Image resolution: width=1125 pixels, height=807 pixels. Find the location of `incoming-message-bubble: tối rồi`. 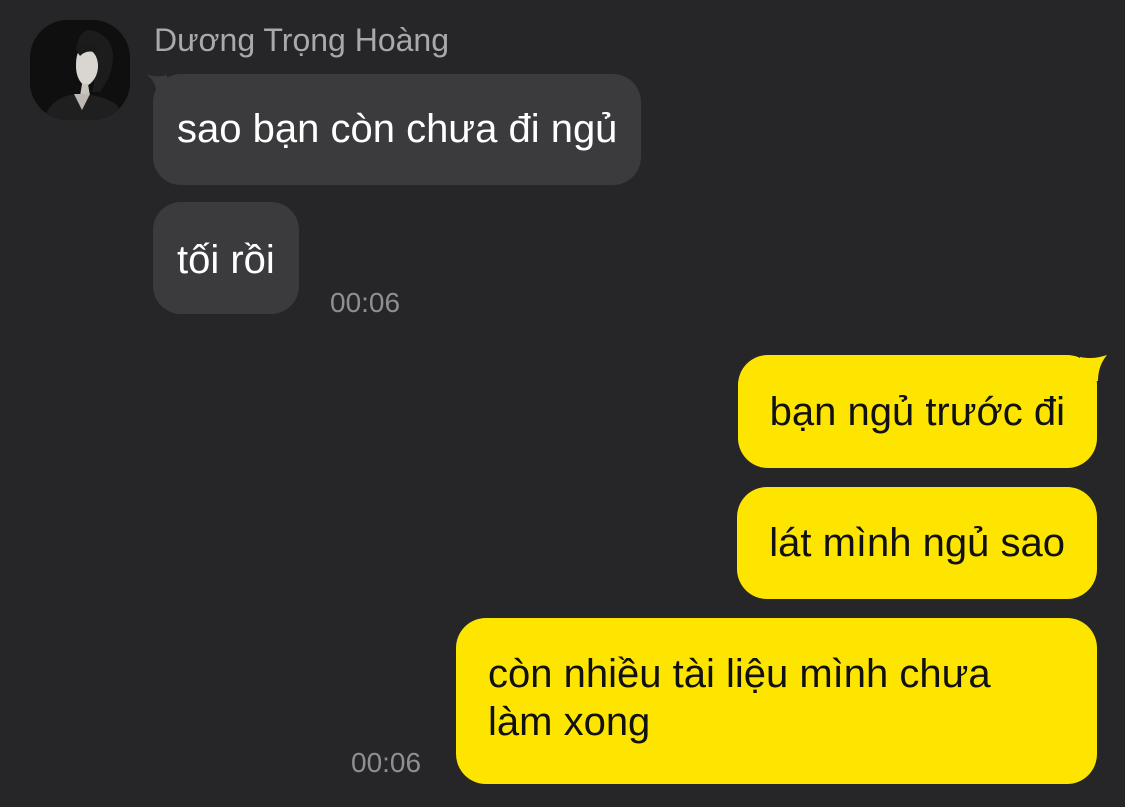

incoming-message-bubble: tối rồi is located at coordinates (226, 258).